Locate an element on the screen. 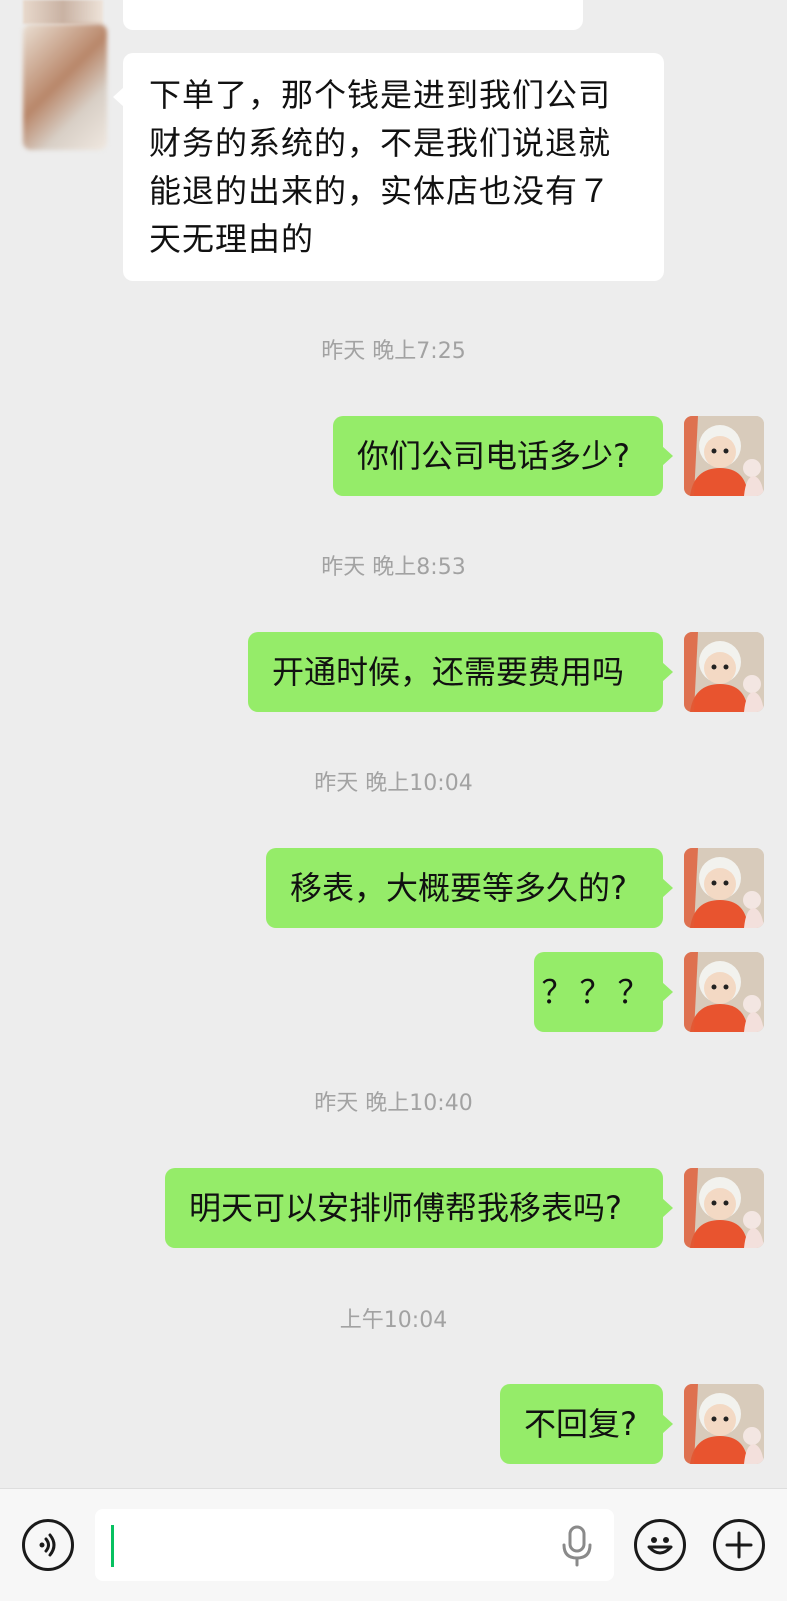 Image resolution: width=787 pixels, height=1601 pixels. outgoing-message: 你们公司电话多少? is located at coordinates (503, 456).